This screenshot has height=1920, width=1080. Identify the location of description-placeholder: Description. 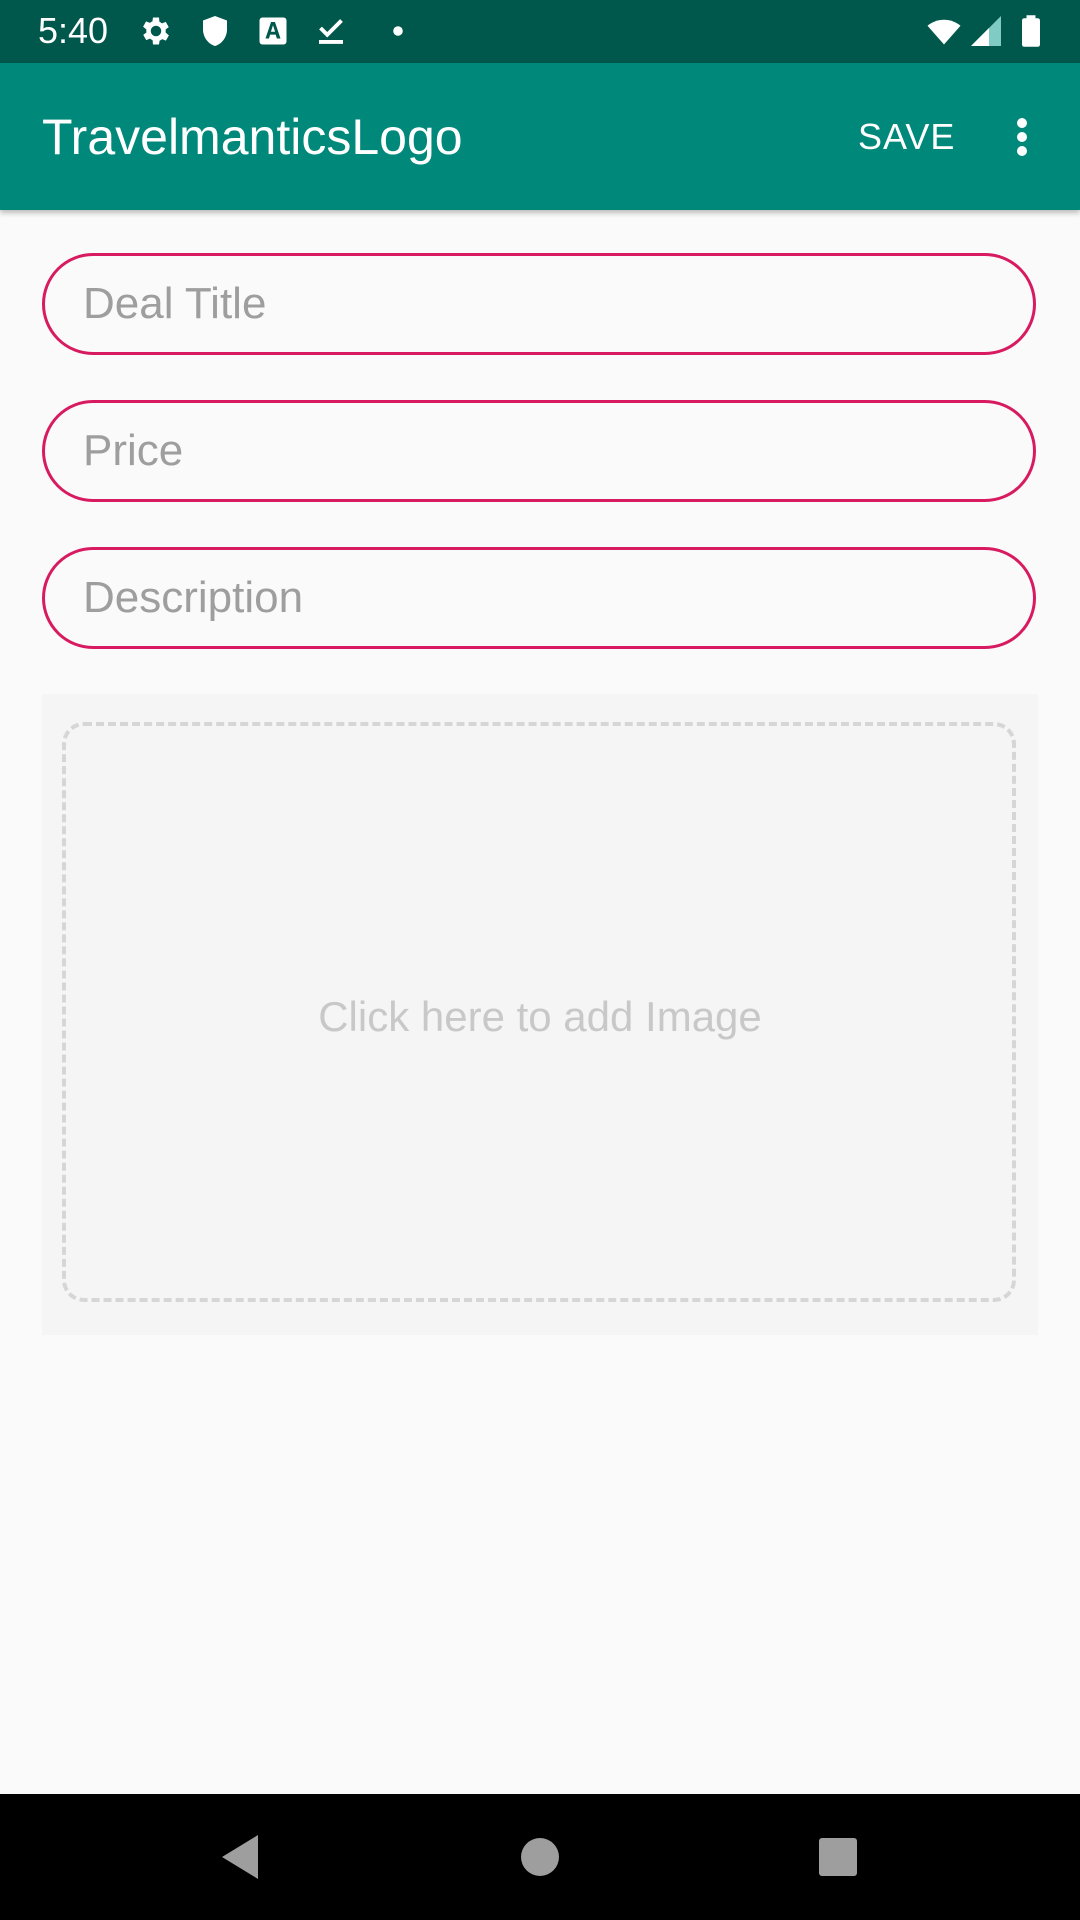
(193, 597).